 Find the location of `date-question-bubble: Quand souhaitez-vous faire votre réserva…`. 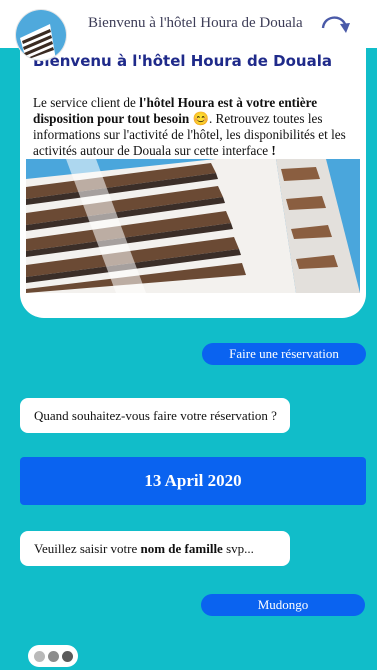

date-question-bubble: Quand souhaitez-vous faire votre réserva… is located at coordinates (155, 415).